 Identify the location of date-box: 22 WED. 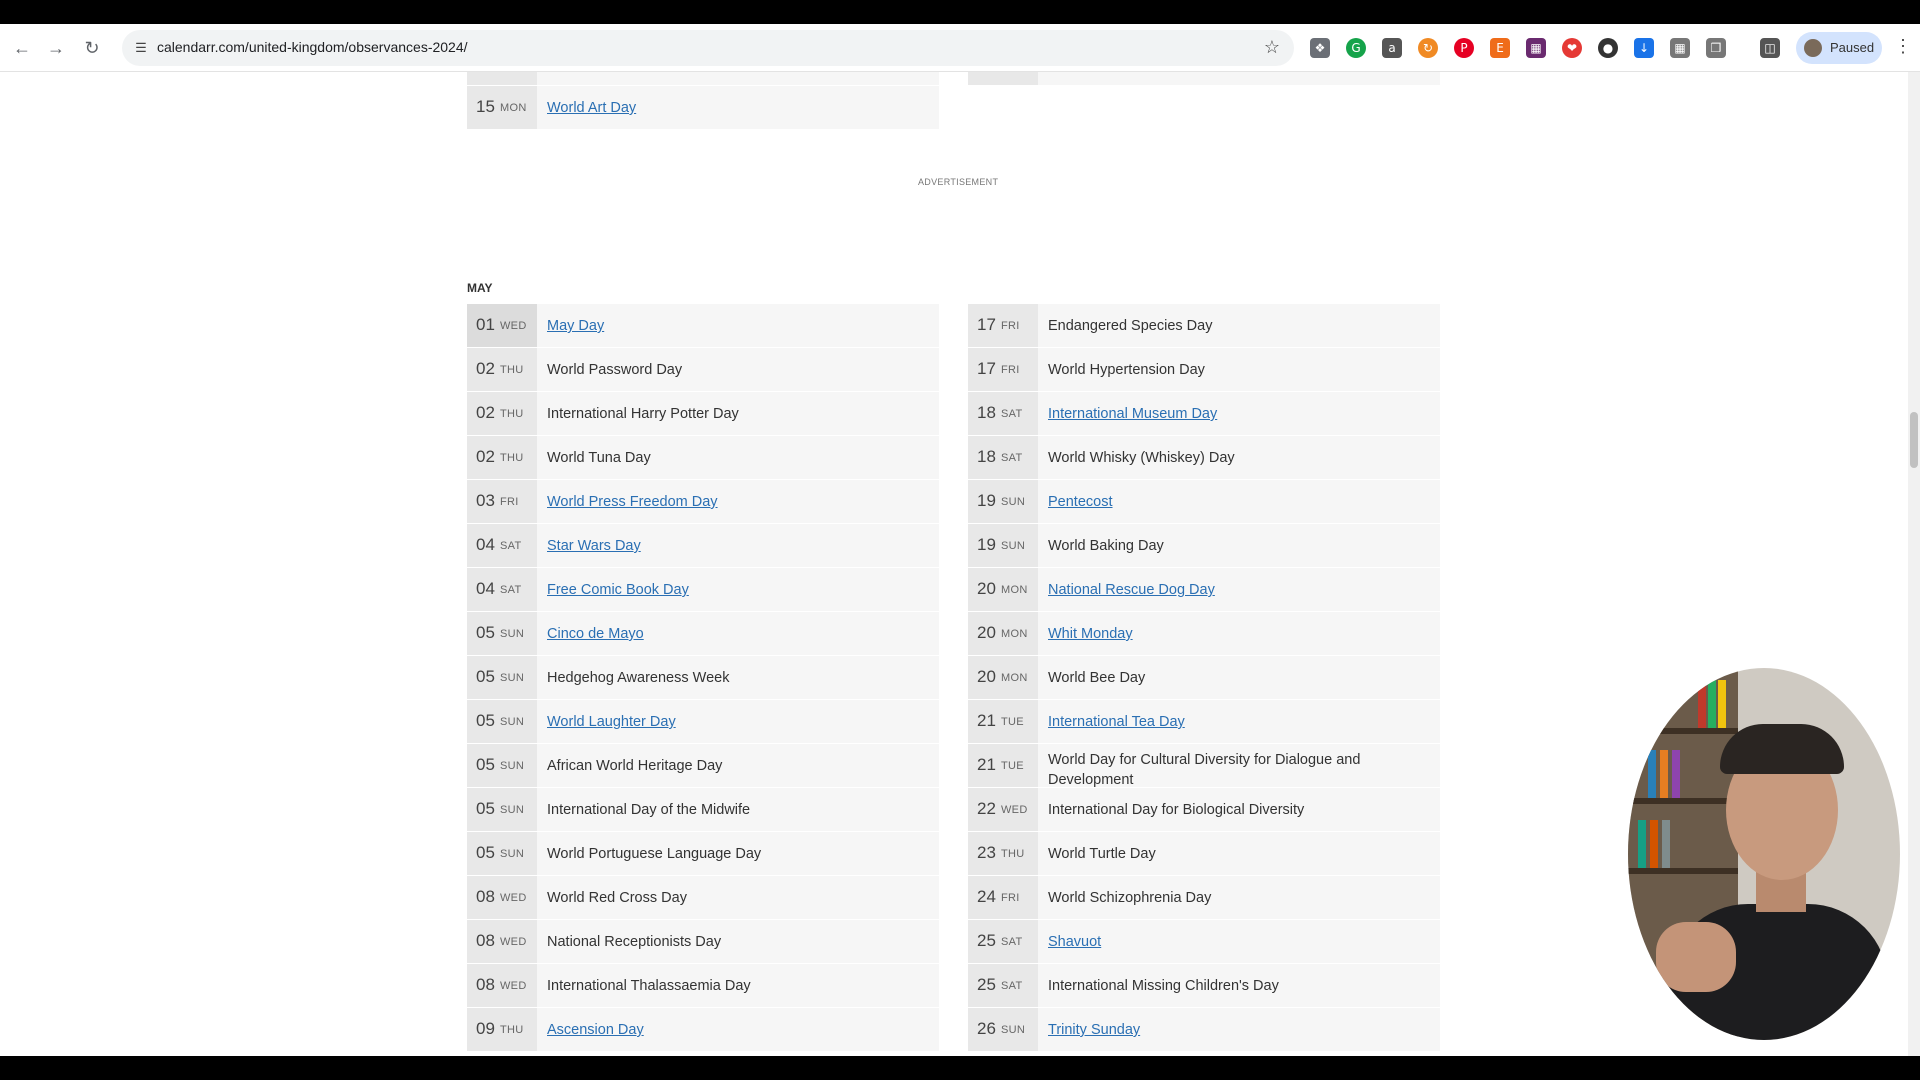
(1003, 809).